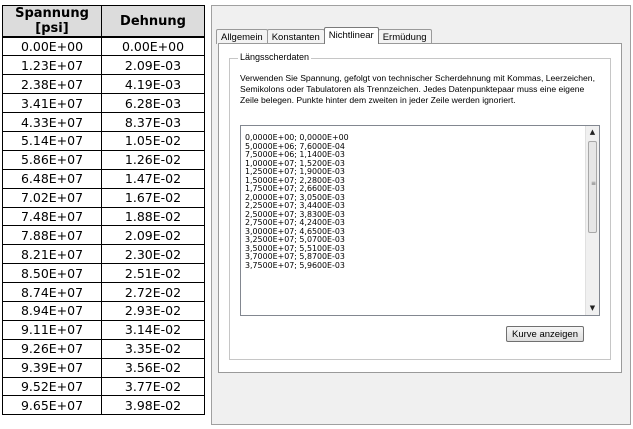 Image resolution: width=633 pixels, height=429 pixels. I want to click on table-row: 5.14E+07 1.05E-02, so click(103, 140).